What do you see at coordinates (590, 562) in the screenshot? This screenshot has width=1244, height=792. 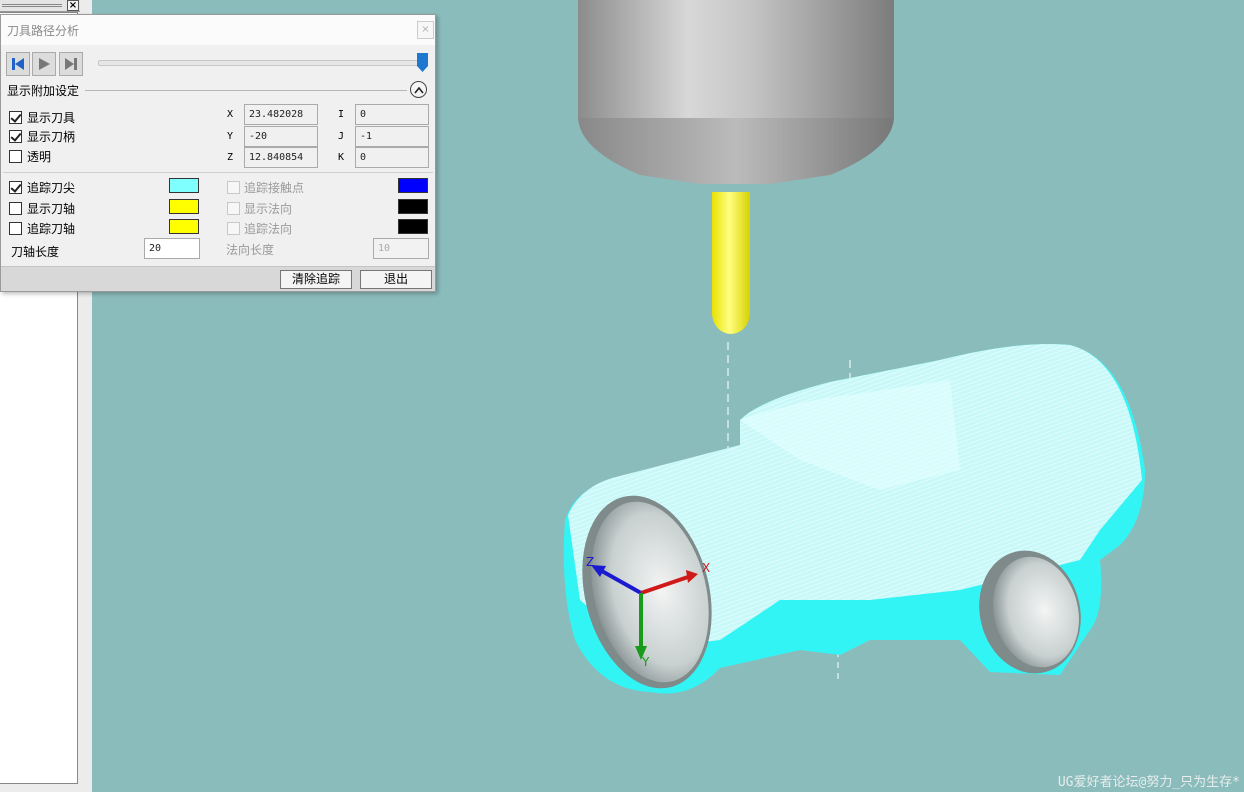 I see `triad-z-label: Z` at bounding box center [590, 562].